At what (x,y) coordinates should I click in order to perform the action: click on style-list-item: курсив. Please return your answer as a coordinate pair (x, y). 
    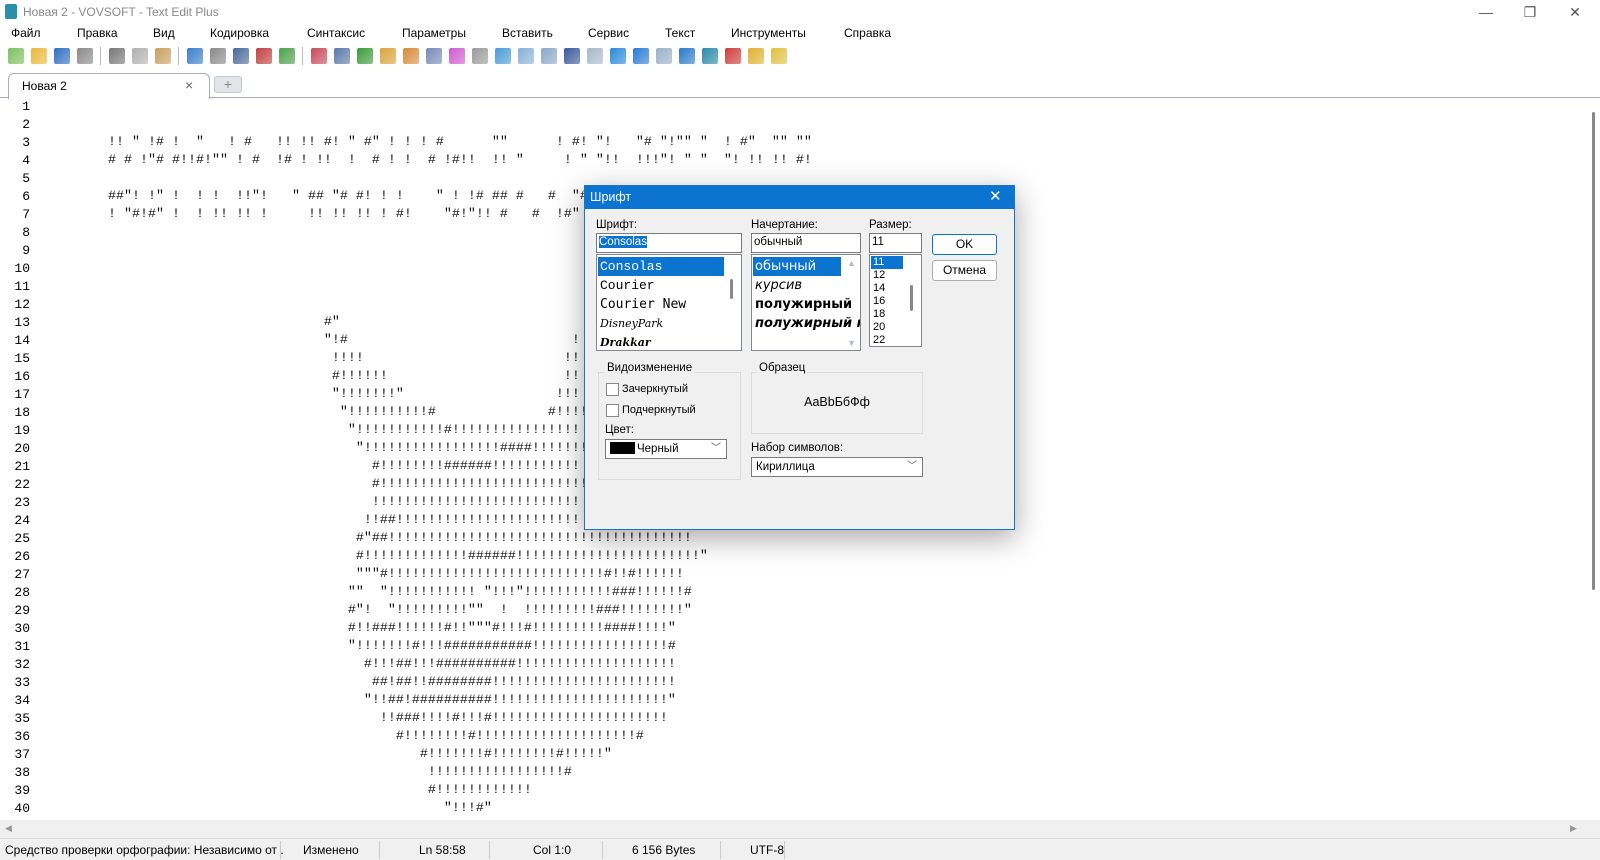
    Looking at the image, I should click on (797, 285).